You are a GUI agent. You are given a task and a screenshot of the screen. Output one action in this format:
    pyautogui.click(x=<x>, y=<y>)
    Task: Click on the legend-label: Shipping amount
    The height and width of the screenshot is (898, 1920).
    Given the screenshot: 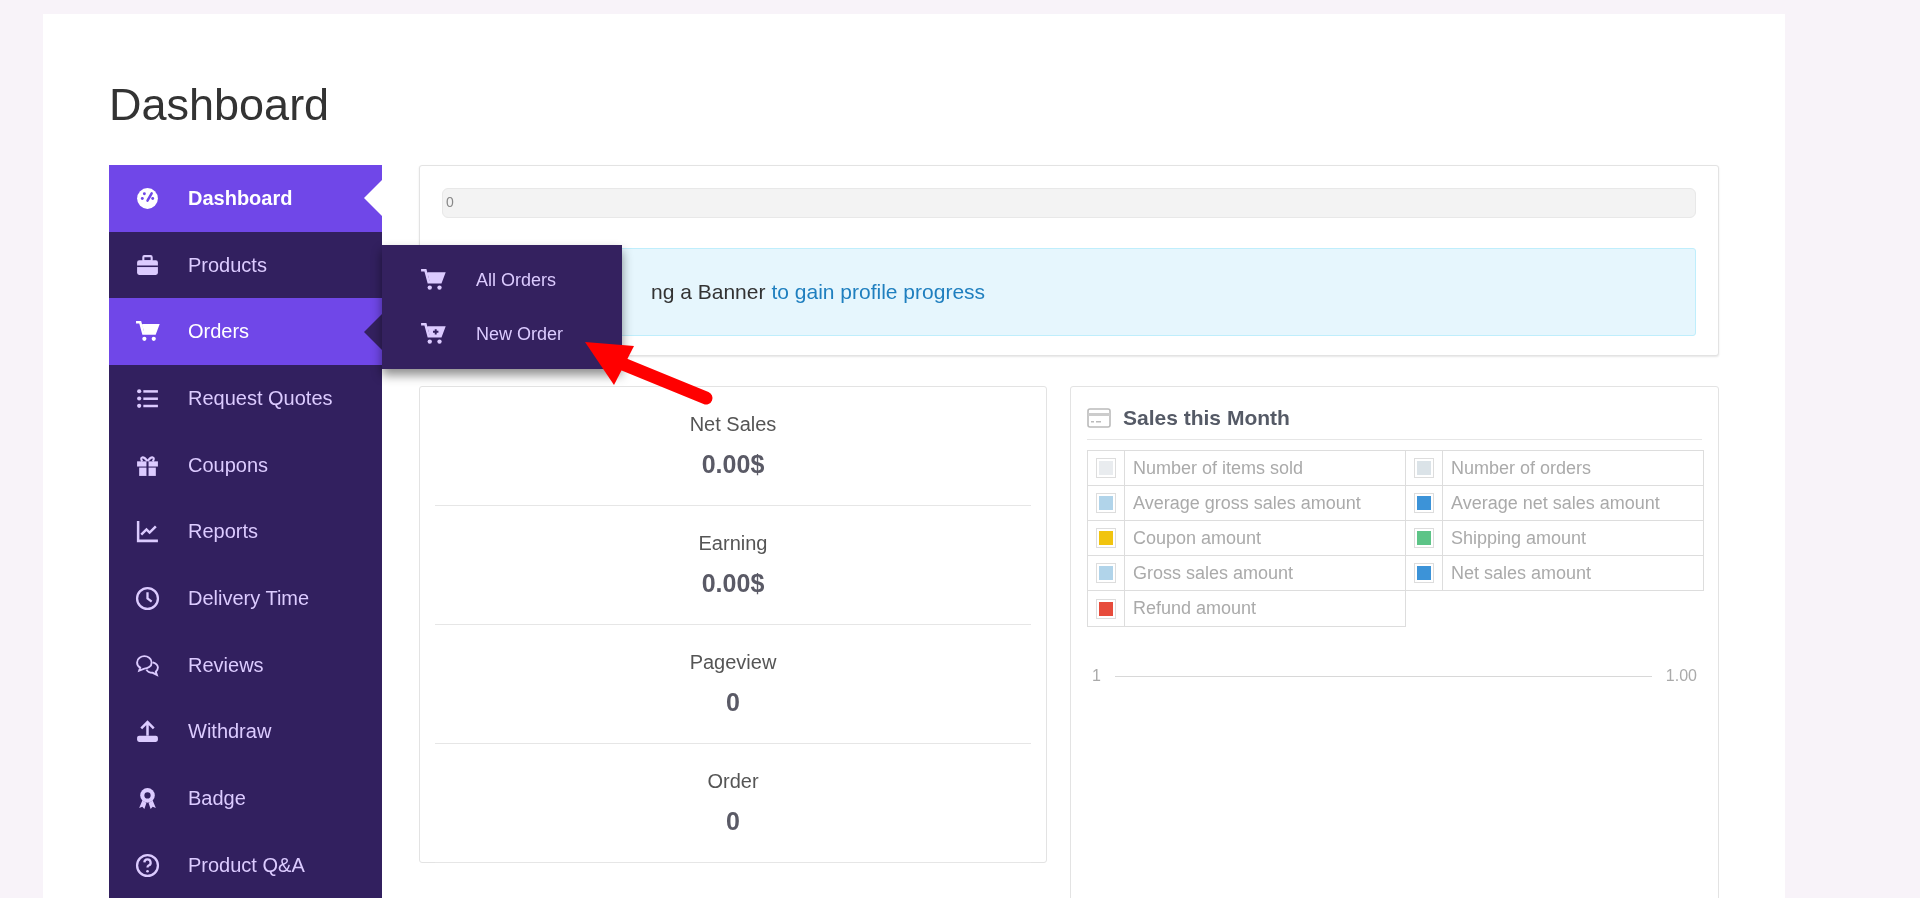 What is the action you would take?
    pyautogui.click(x=1573, y=538)
    